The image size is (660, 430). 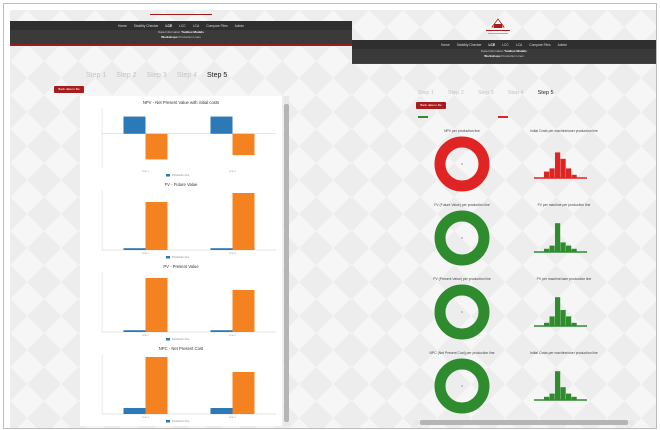 I want to click on metric-right-title: FV per machine per production line, so click(x=564, y=205).